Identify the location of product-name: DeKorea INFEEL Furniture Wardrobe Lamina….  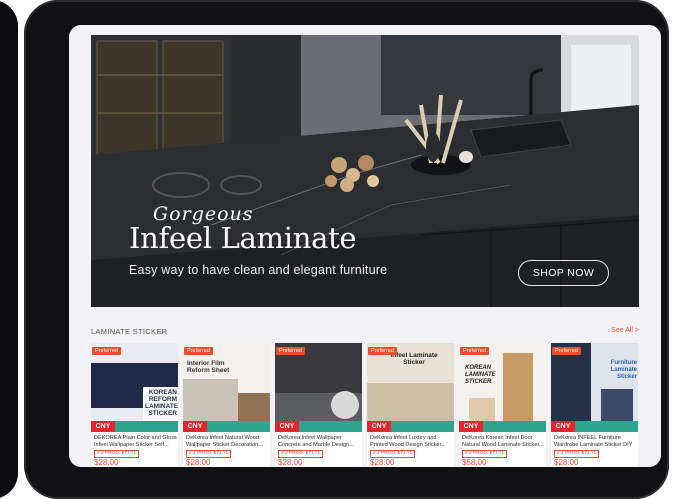
(593, 441).